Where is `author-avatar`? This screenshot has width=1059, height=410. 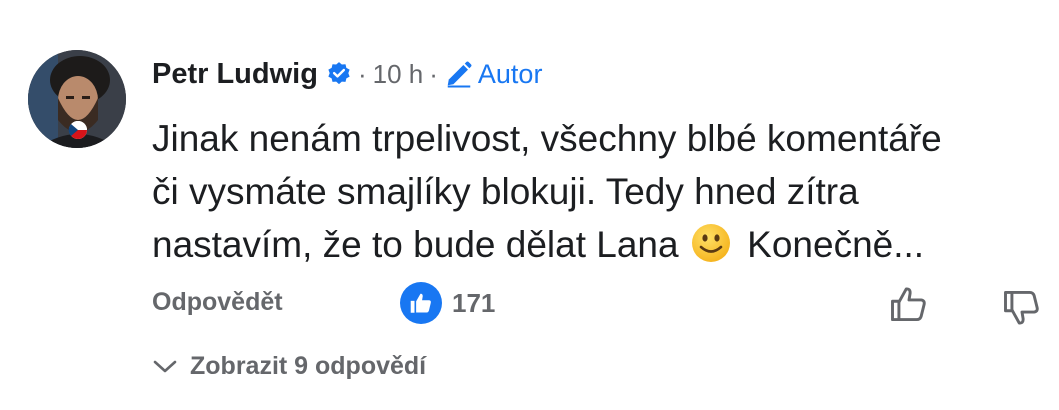 author-avatar is located at coordinates (77, 99).